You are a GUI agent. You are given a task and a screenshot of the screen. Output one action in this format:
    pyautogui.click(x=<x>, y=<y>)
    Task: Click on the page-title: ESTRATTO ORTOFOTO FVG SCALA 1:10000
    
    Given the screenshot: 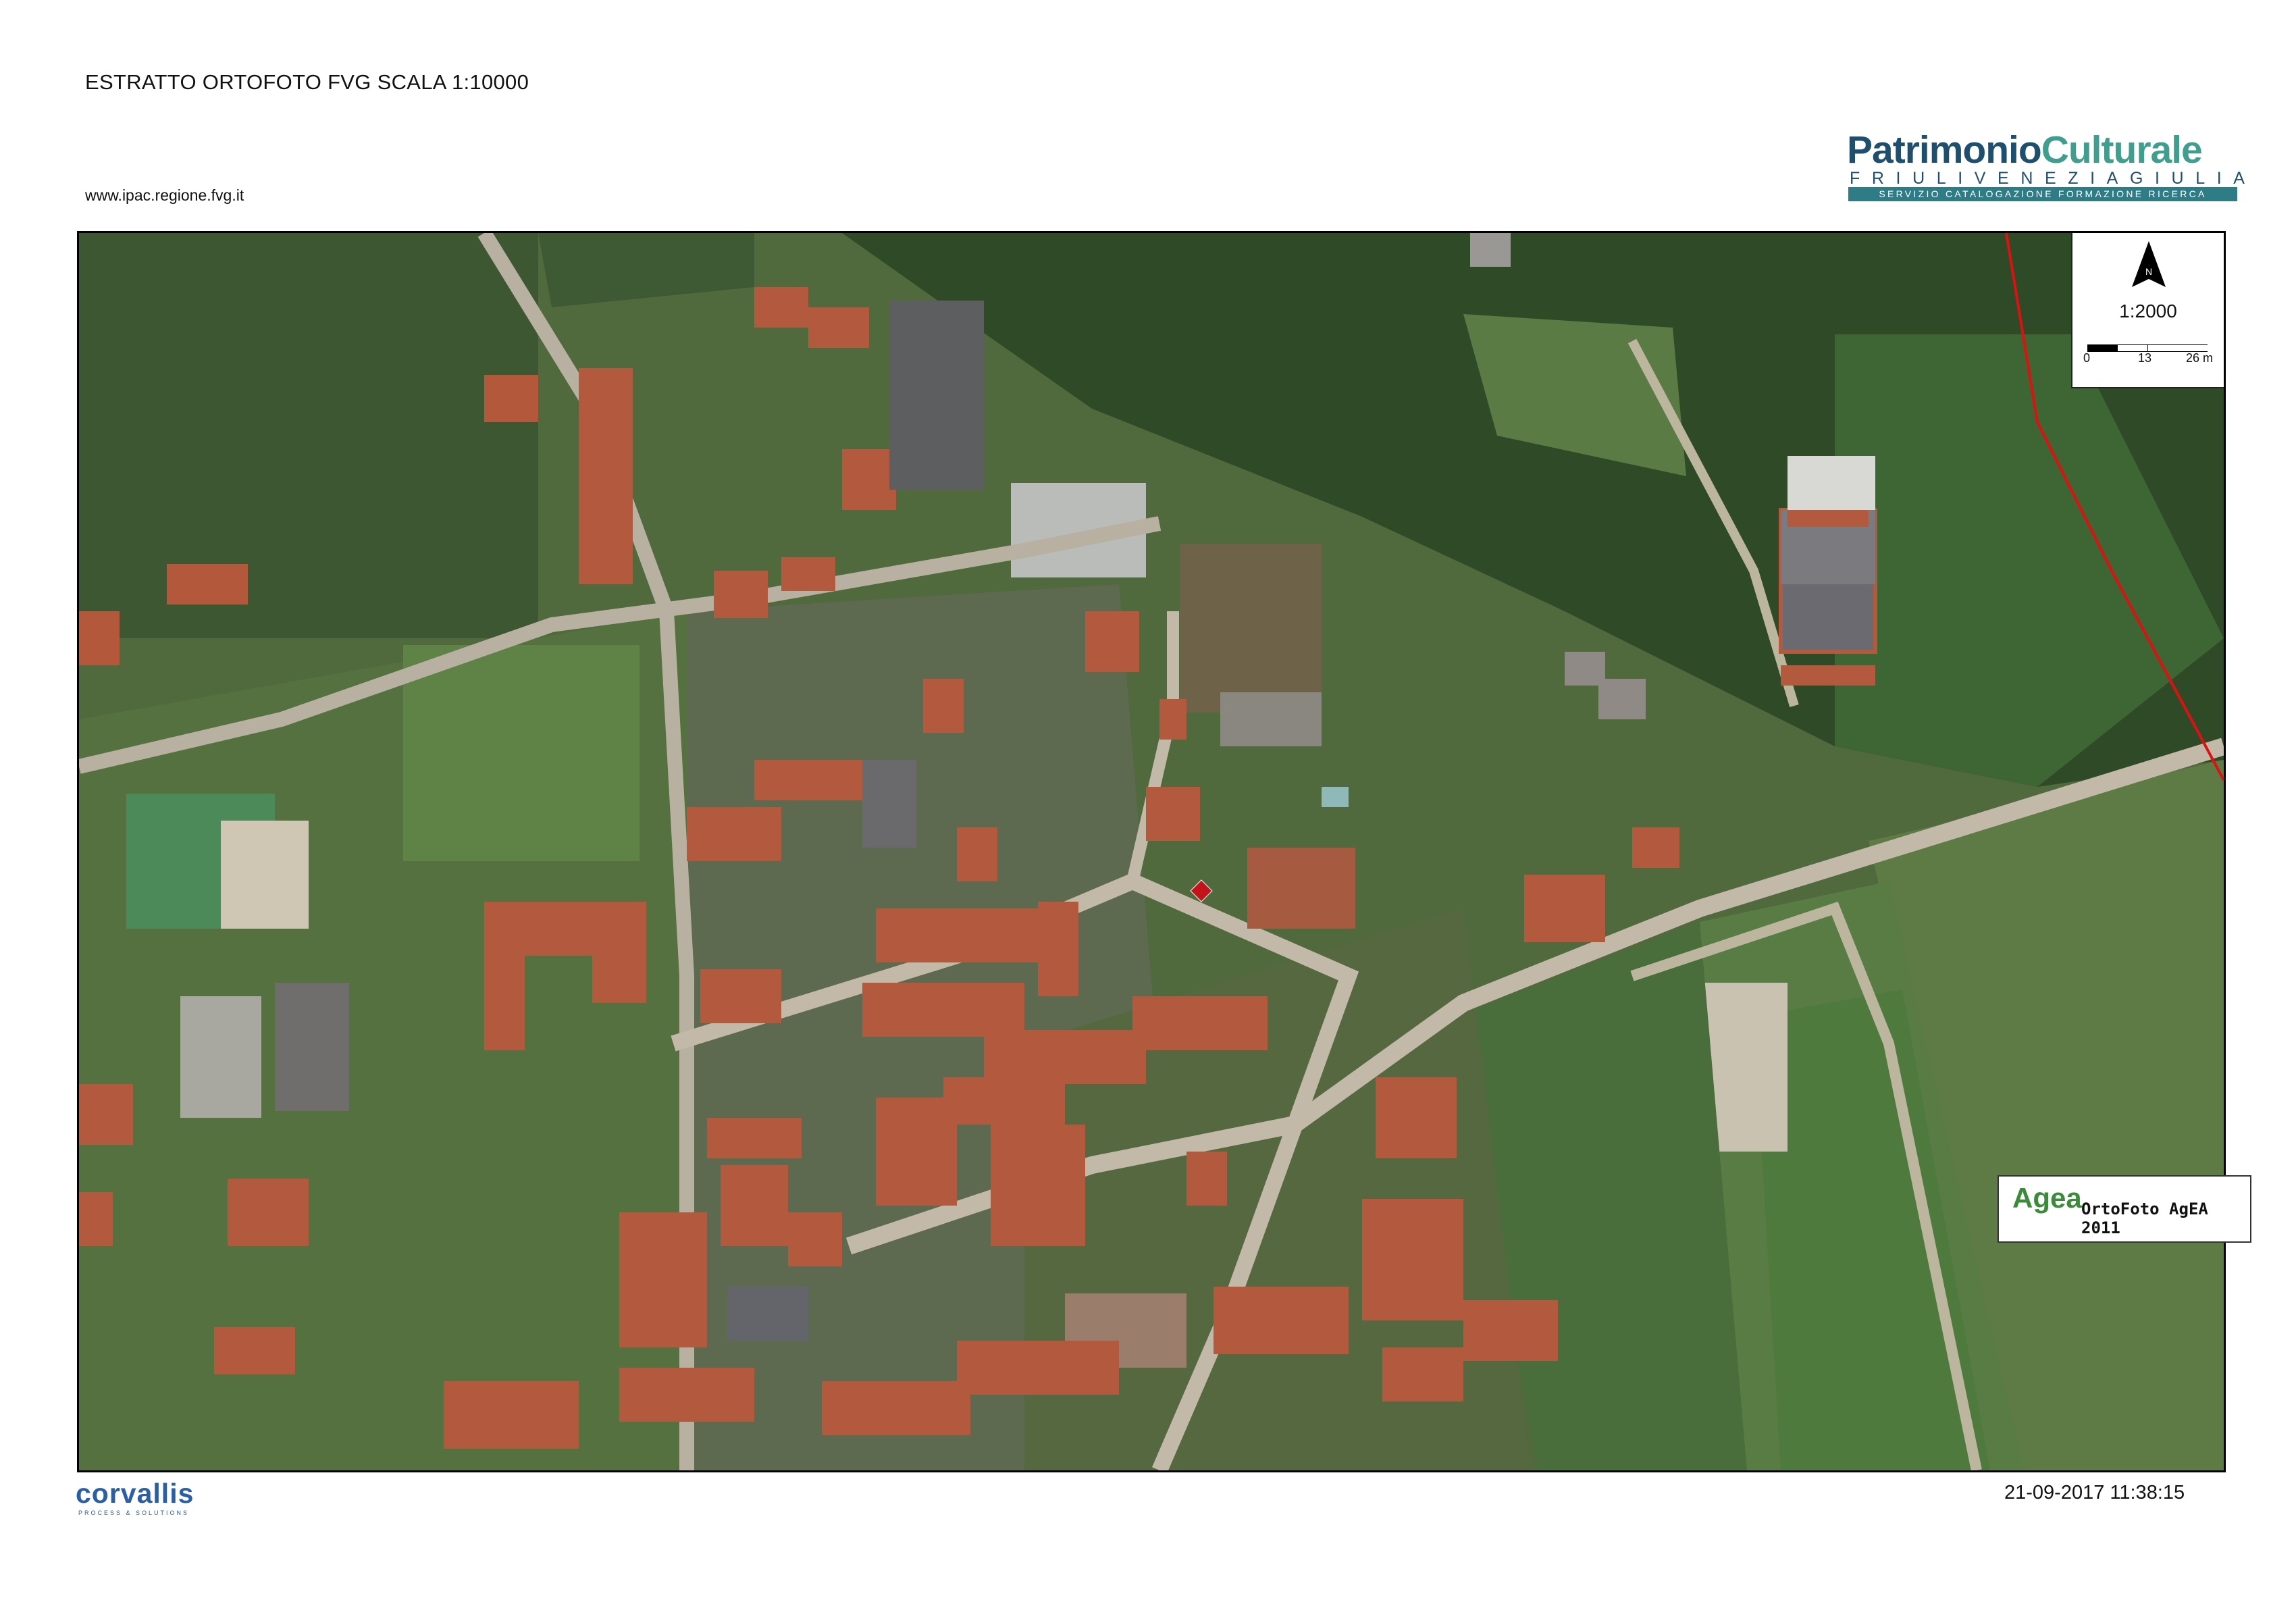 What is the action you would take?
    pyautogui.click(x=307, y=82)
    